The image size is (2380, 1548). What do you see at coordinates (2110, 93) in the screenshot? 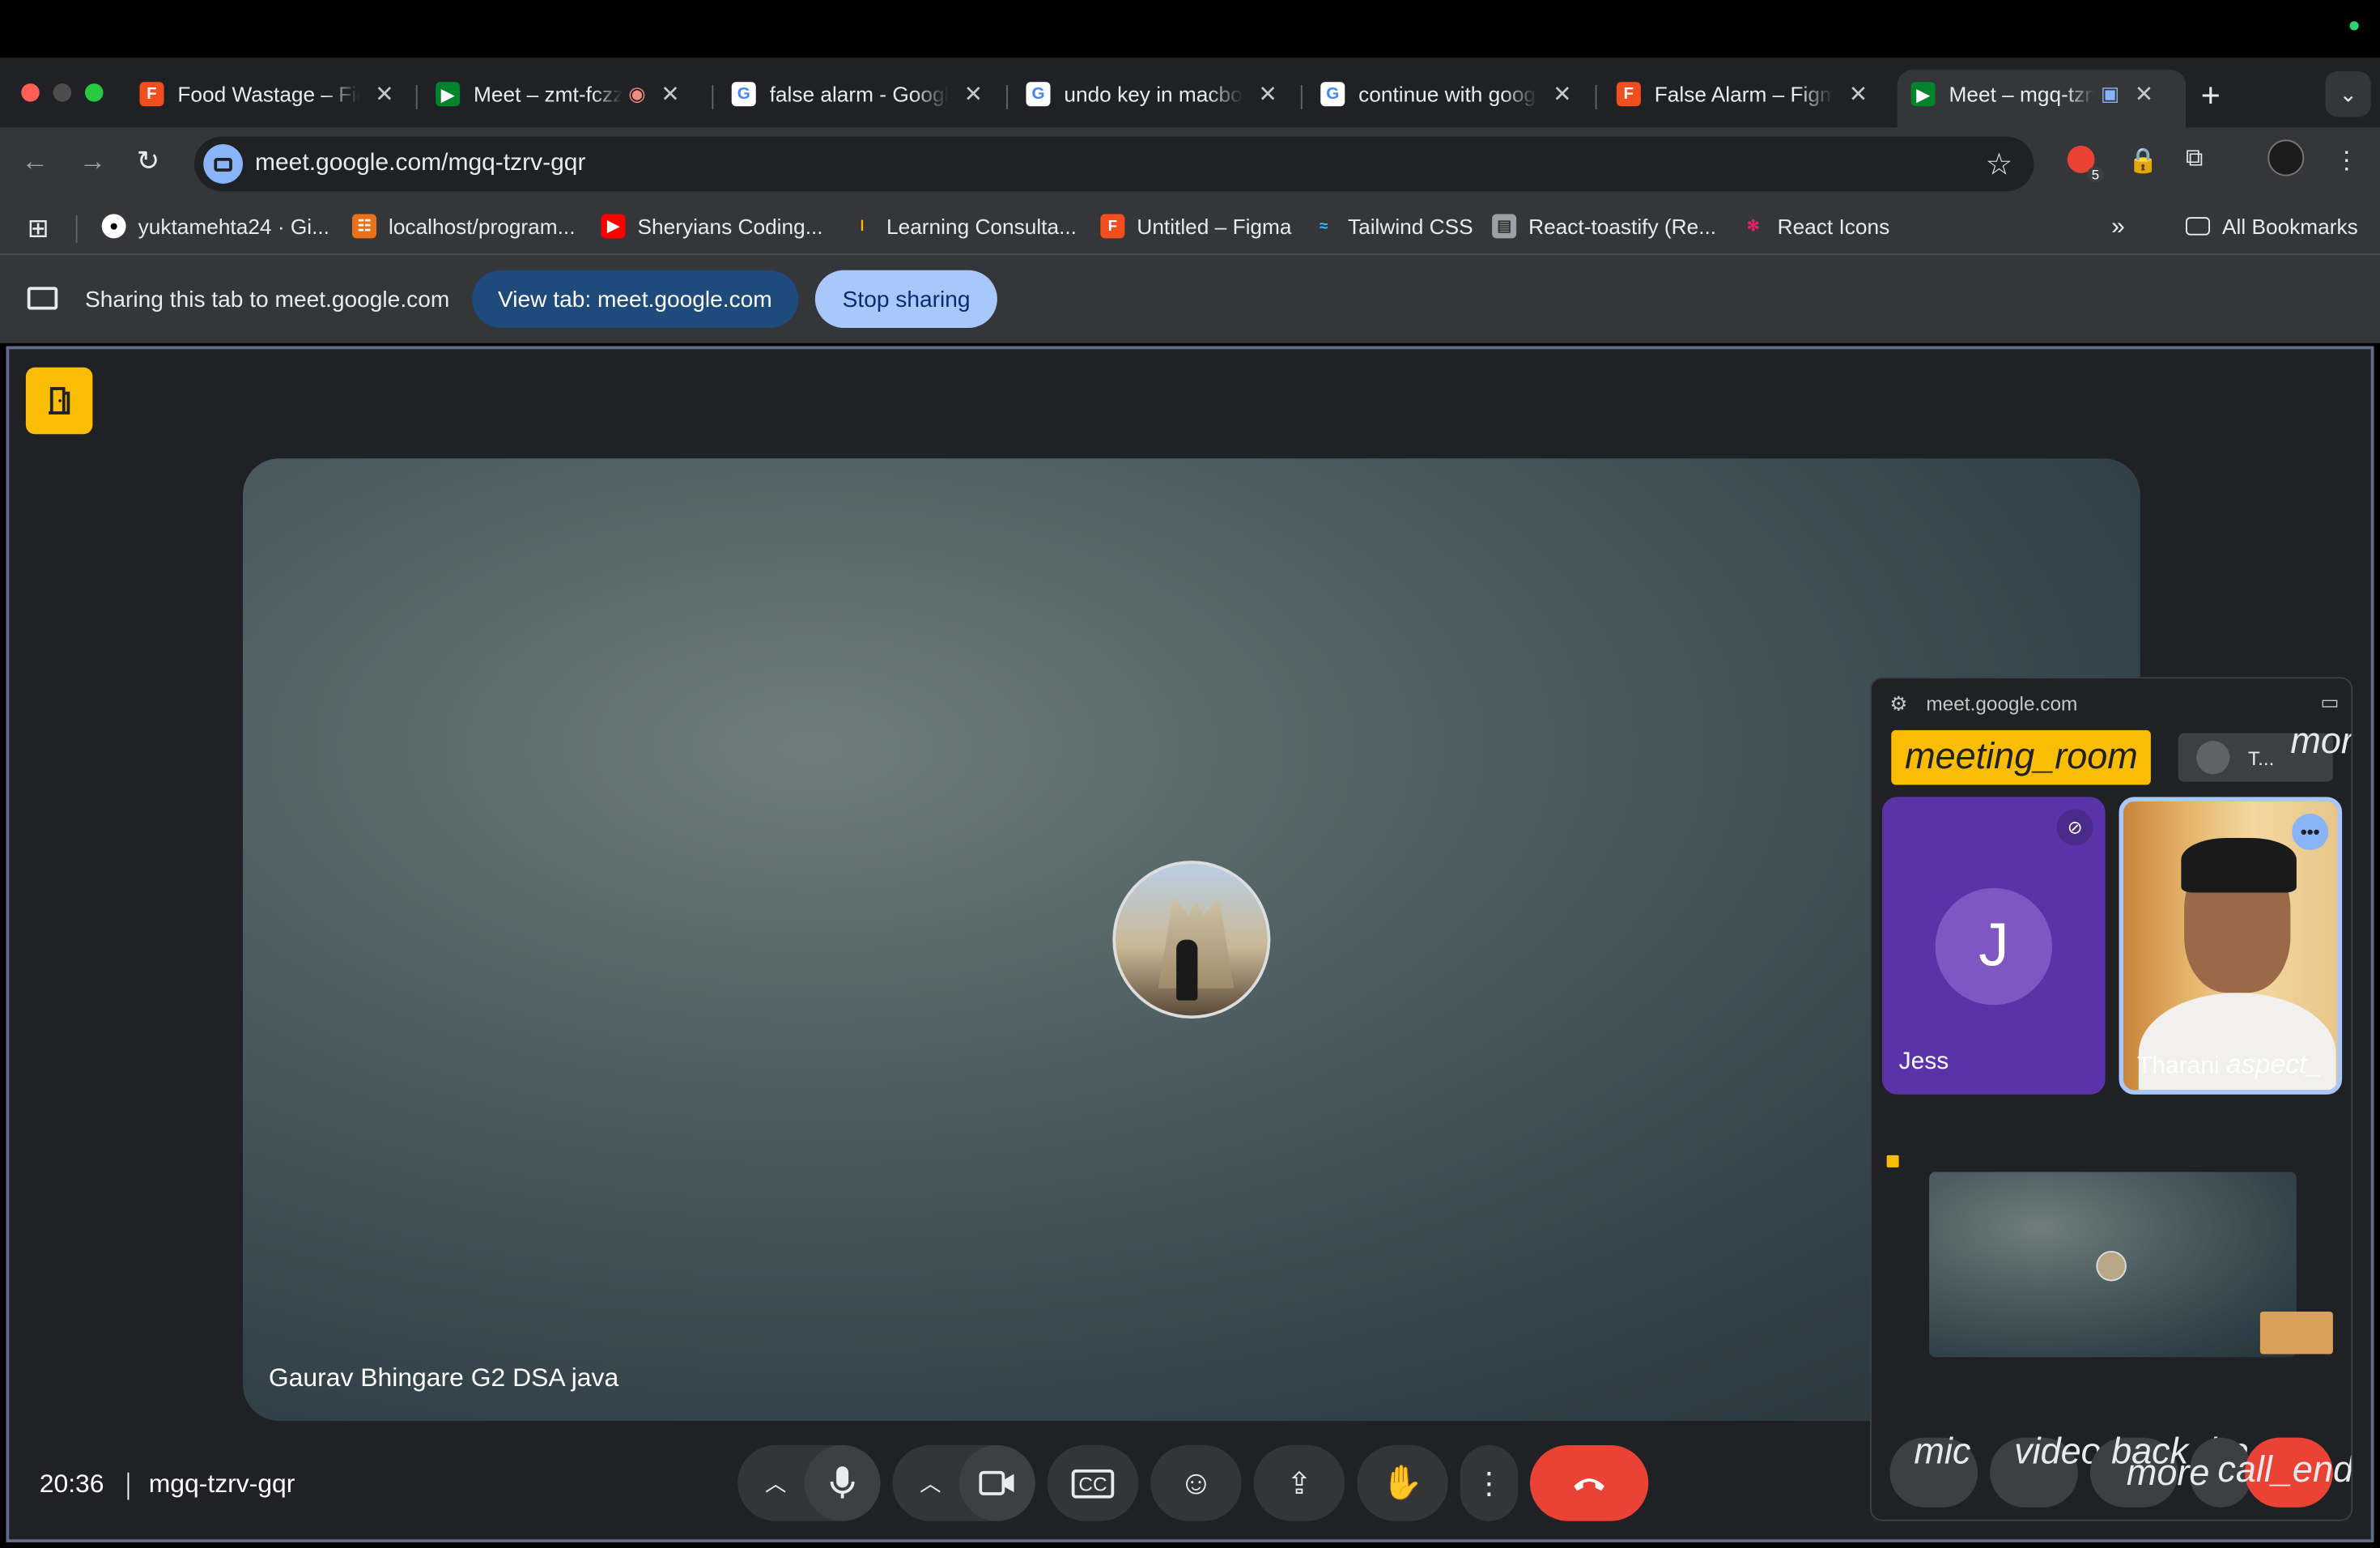
I see `sharing-icon: ▣` at bounding box center [2110, 93].